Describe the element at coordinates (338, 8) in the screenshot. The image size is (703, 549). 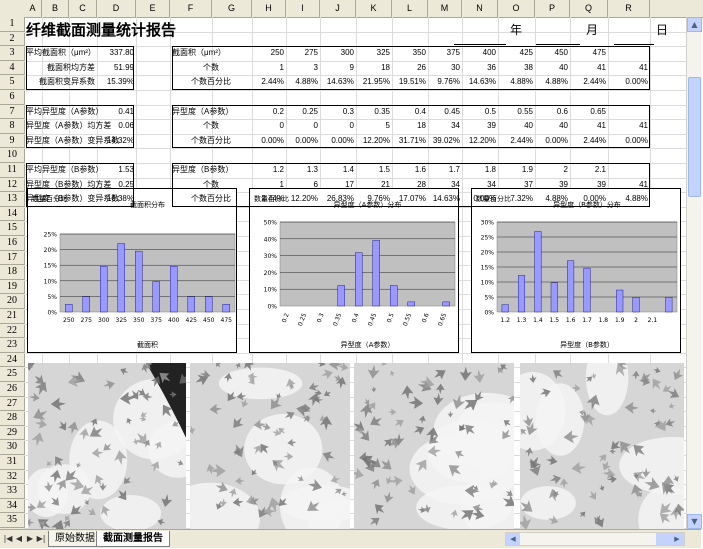
I see `column-header-J: J` at that location.